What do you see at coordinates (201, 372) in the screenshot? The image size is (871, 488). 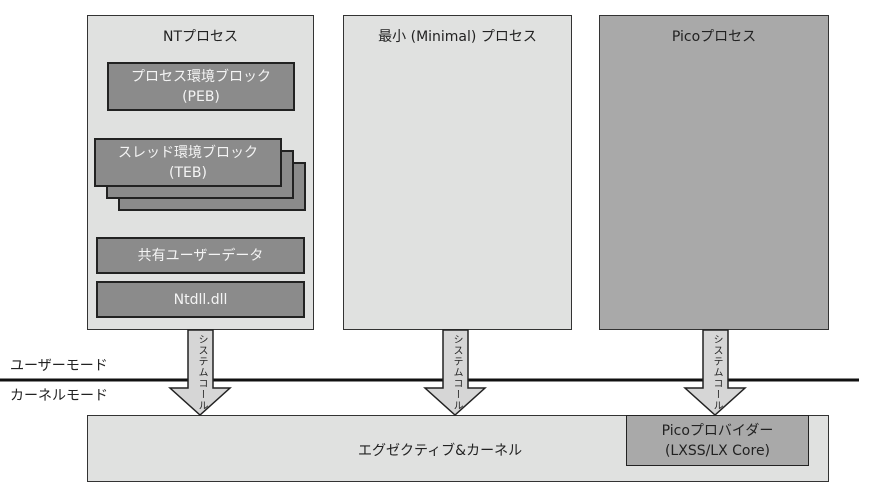 I see `syscall-label-nt: システムコール` at bounding box center [201, 372].